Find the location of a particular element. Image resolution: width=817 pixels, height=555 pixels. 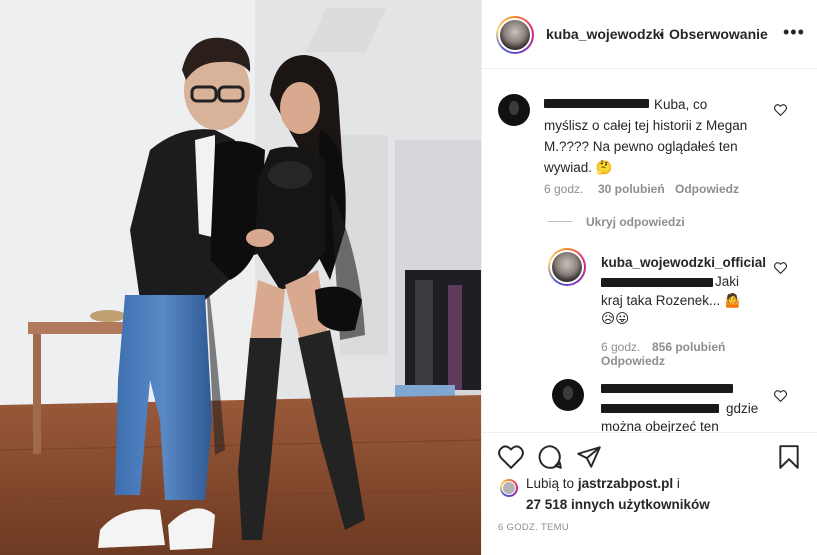

liked-by-line: Lubią to jastrzabpost.pl i is located at coordinates (603, 483).